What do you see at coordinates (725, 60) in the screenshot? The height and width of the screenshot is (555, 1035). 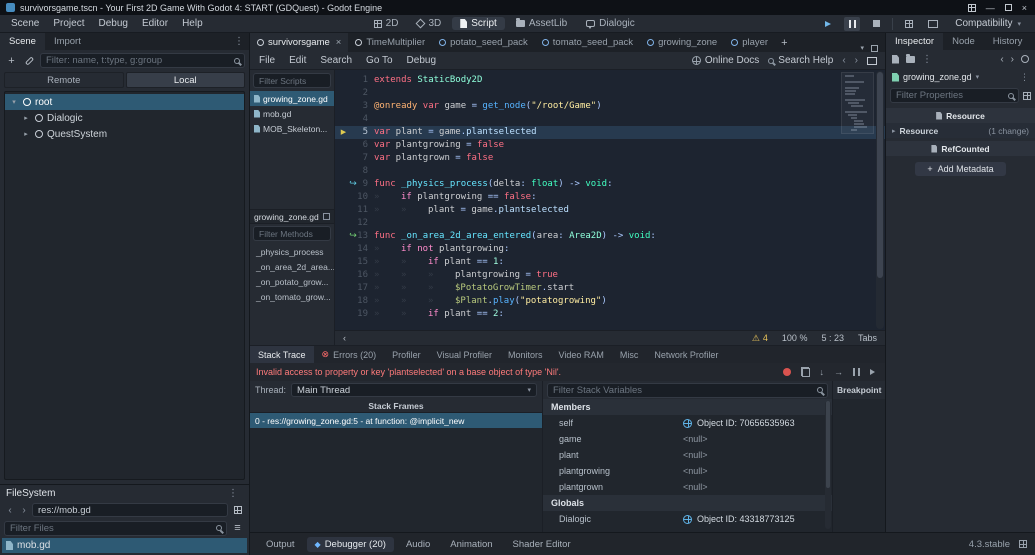 I see `online-docs-button: Online Docs` at bounding box center [725, 60].